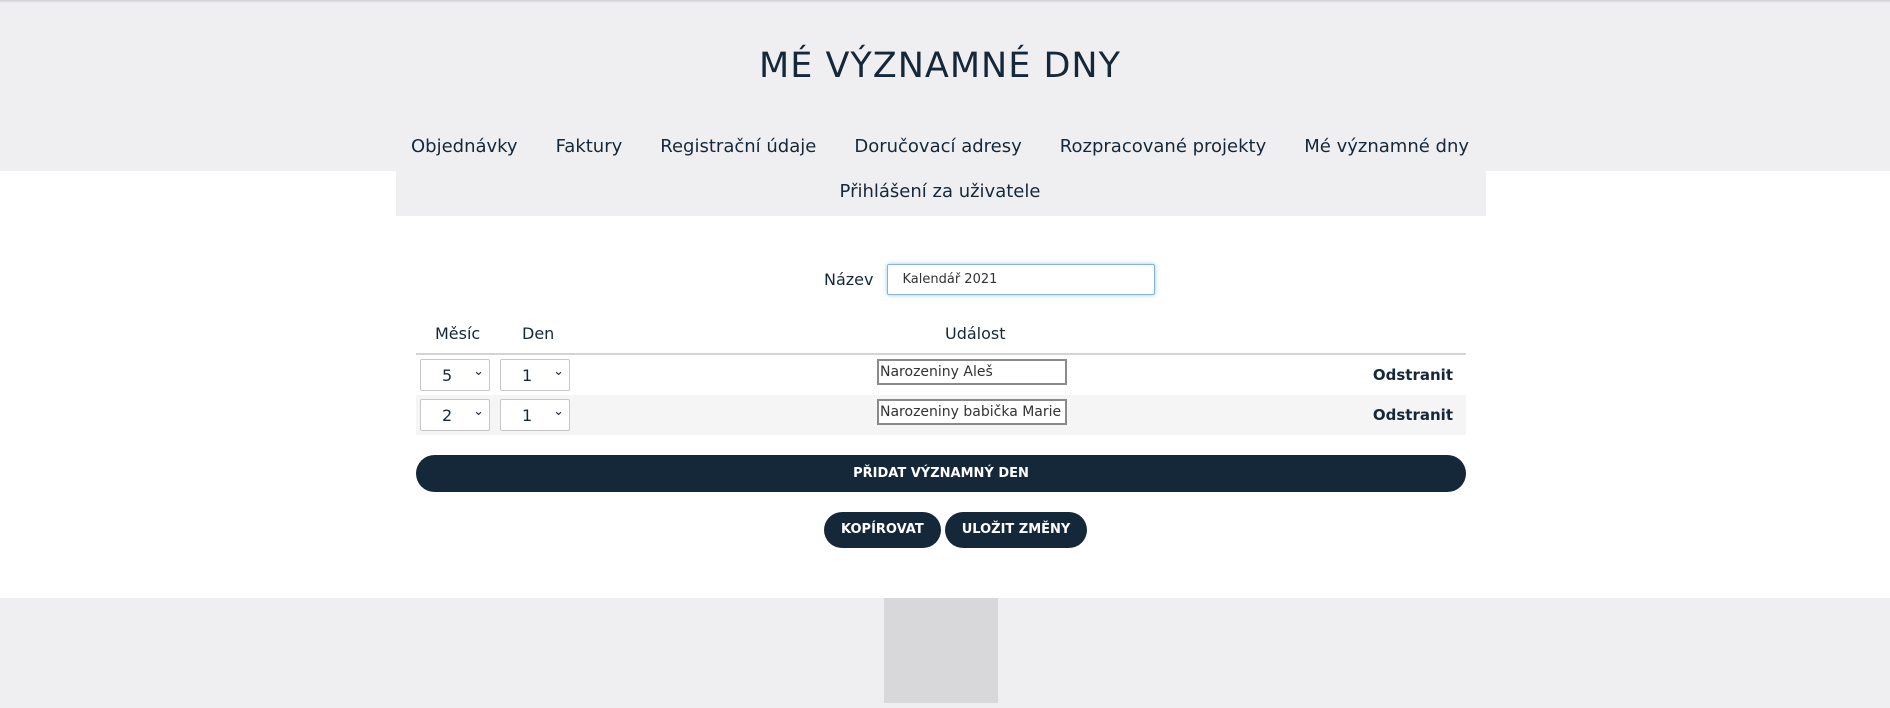 The image size is (1890, 708). What do you see at coordinates (1163, 146) in the screenshot?
I see `nav-item-projects: Rozpracované projekty` at bounding box center [1163, 146].